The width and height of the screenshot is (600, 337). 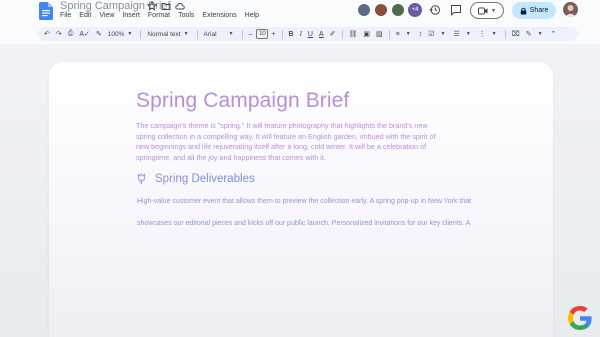 What do you see at coordinates (523, 10) in the screenshot?
I see `lock-icon` at bounding box center [523, 10].